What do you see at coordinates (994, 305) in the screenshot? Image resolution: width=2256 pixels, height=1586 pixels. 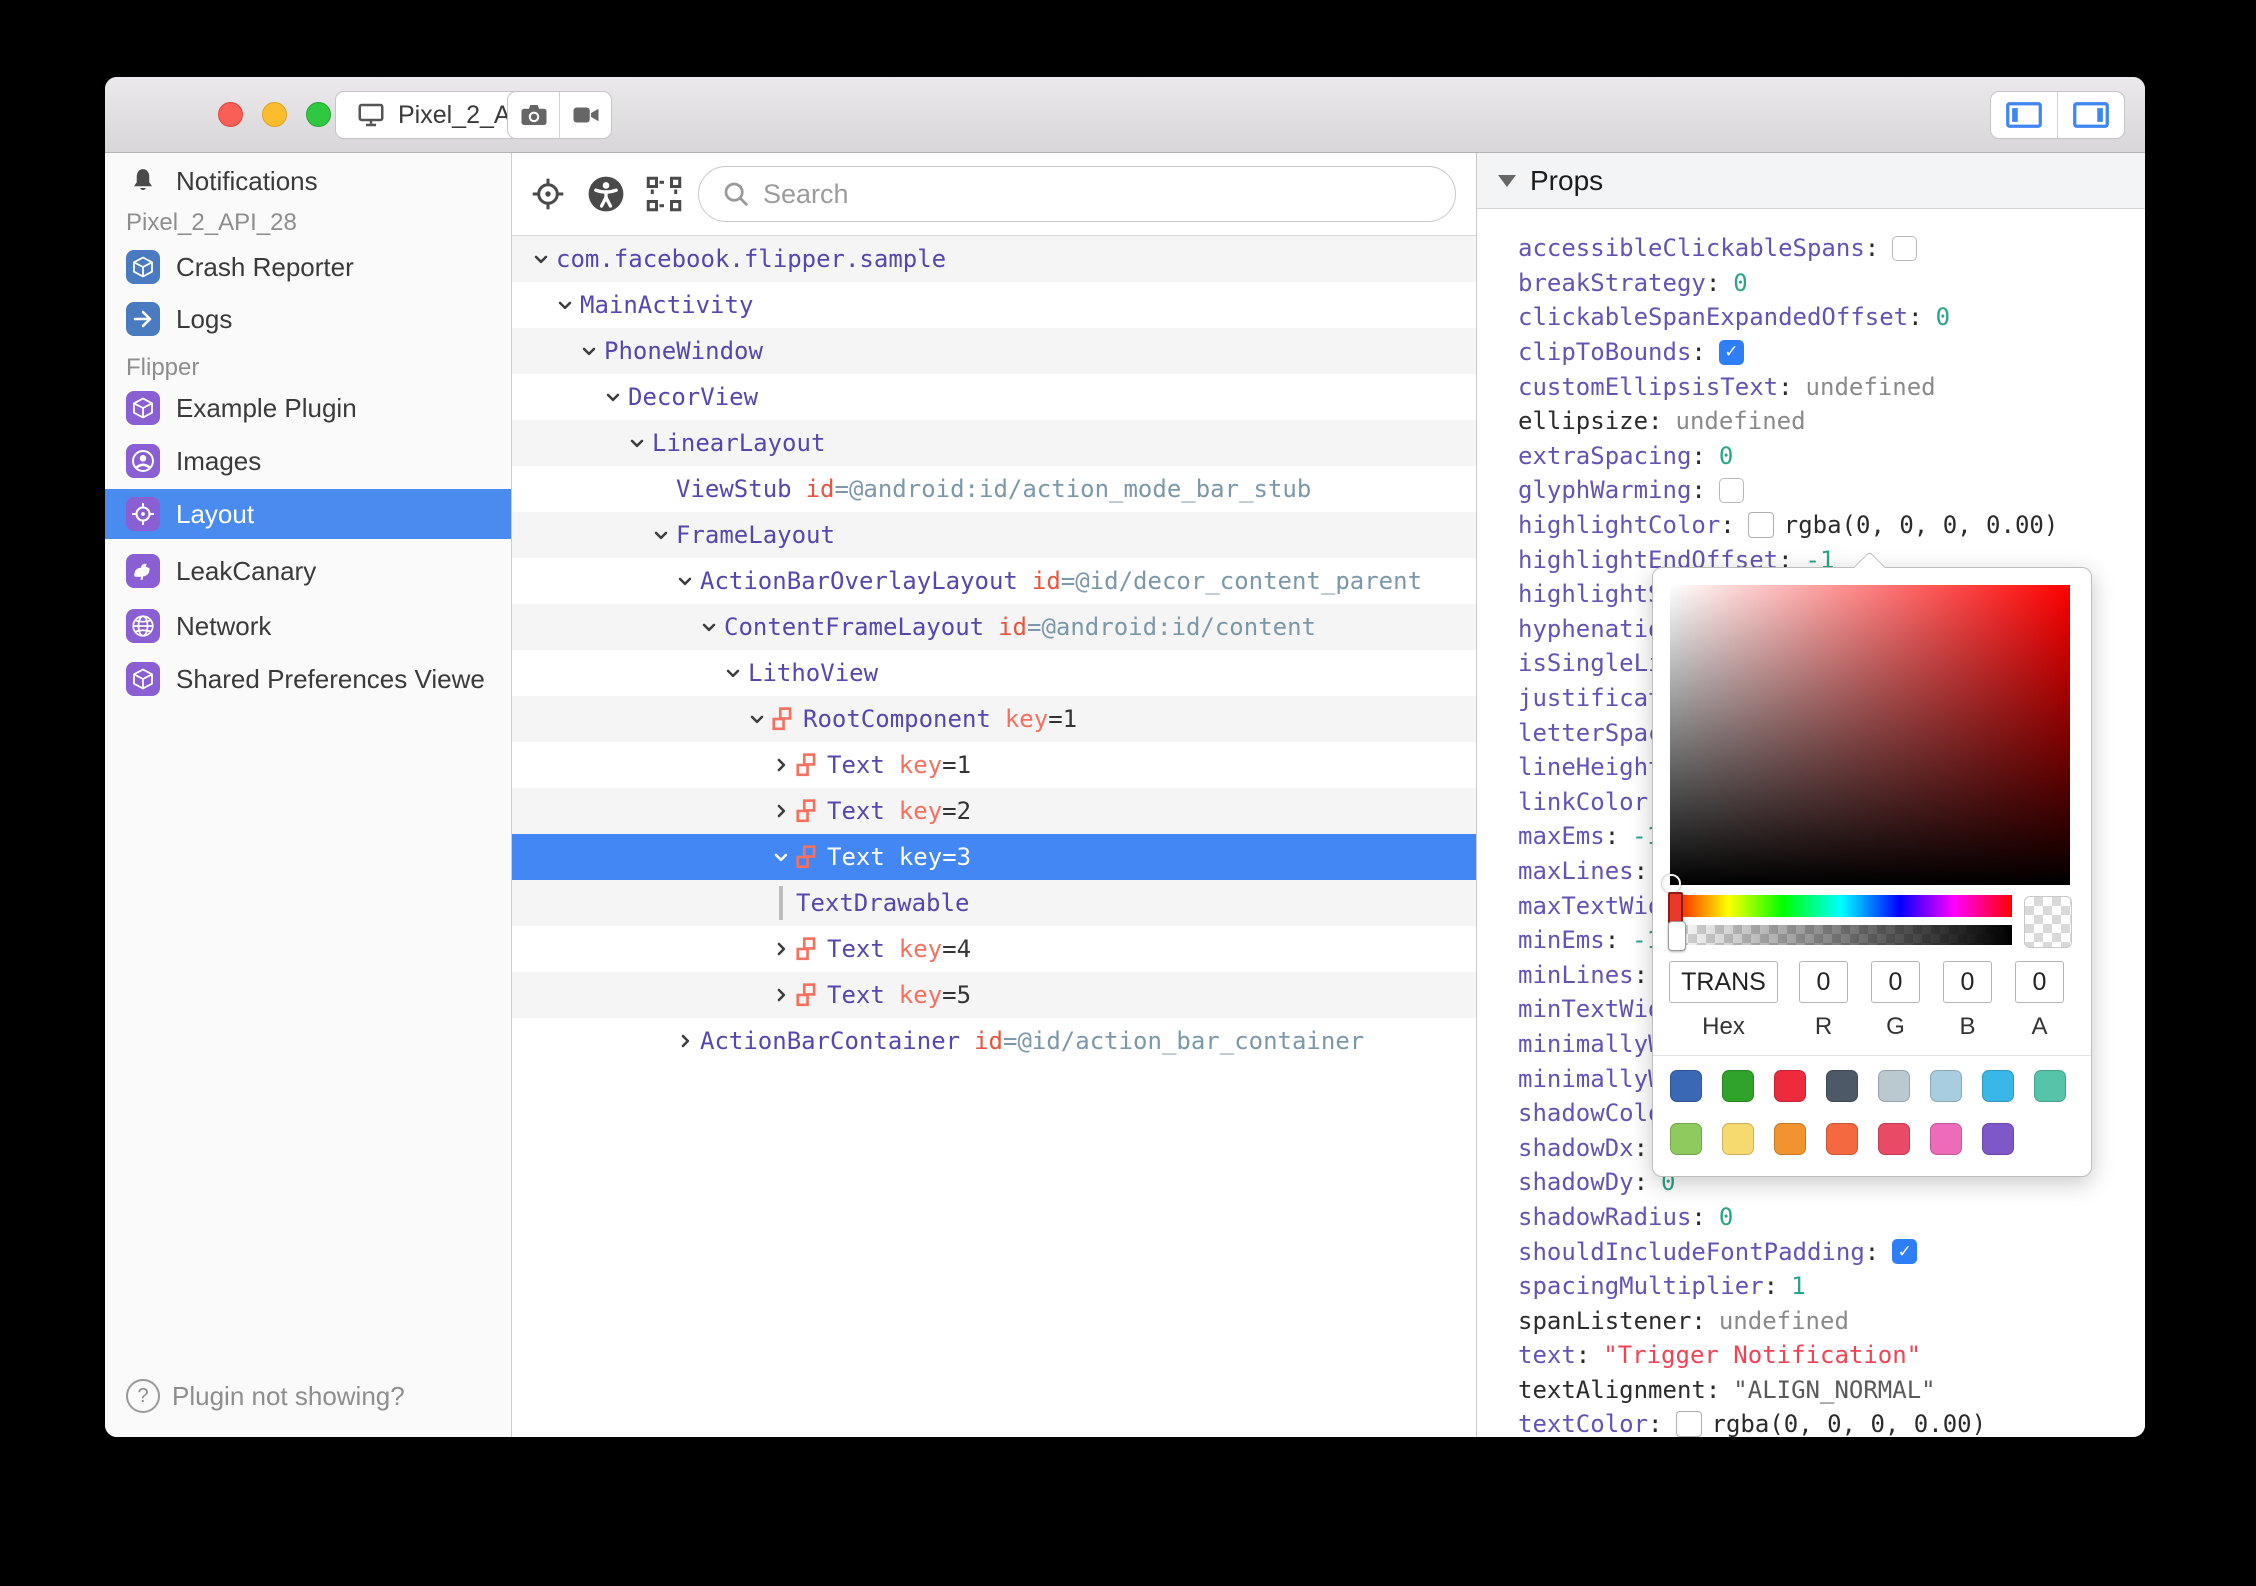 I see `tree-node-mainactivity: MainActivity` at bounding box center [994, 305].